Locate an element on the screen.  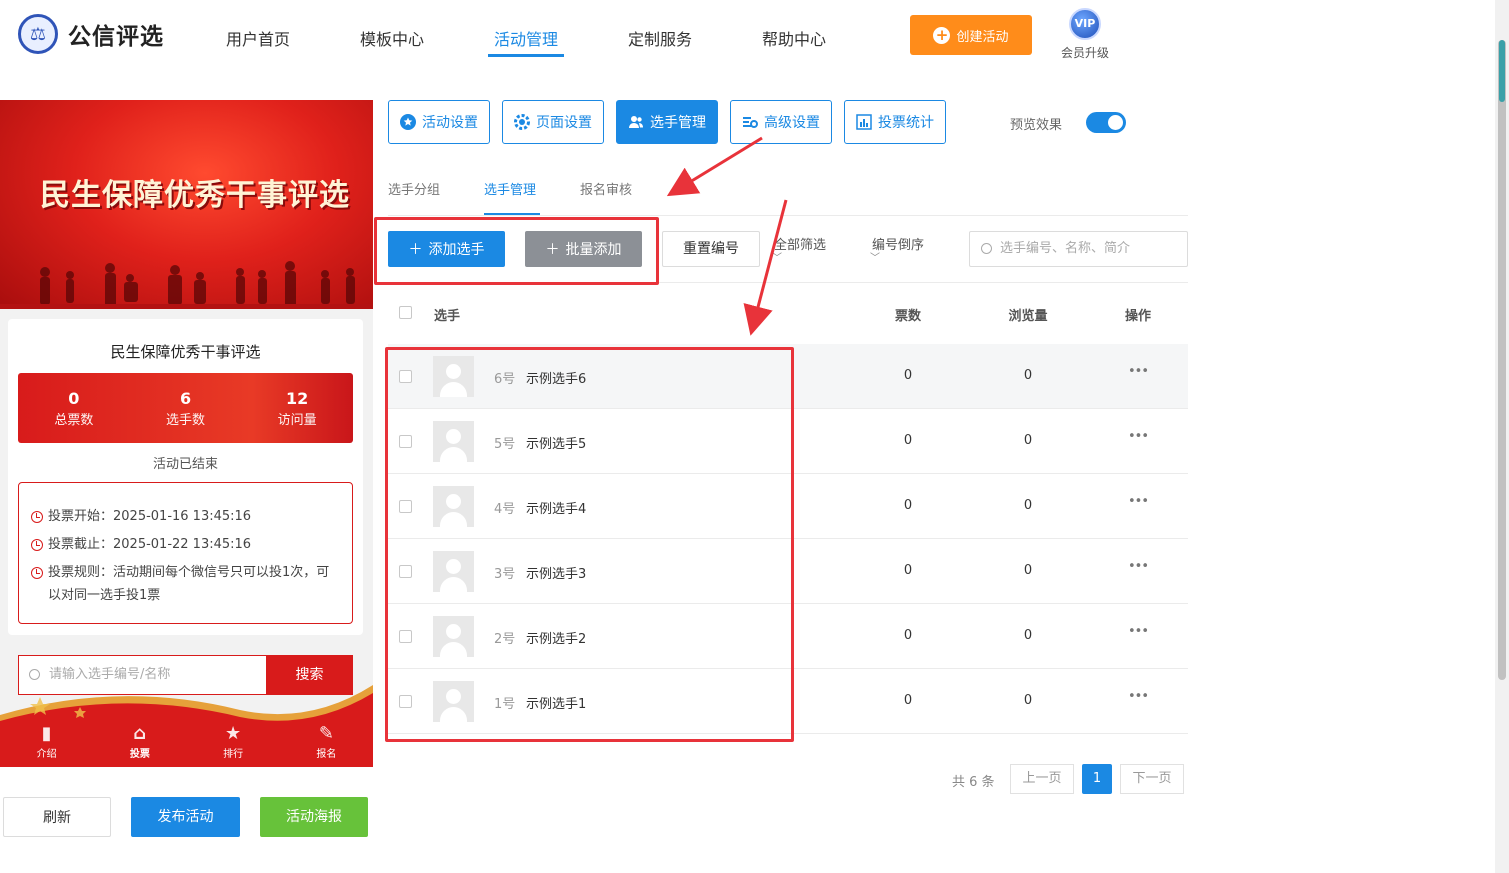
tab-ranking: ★ 排行 is located at coordinates (233, 743).